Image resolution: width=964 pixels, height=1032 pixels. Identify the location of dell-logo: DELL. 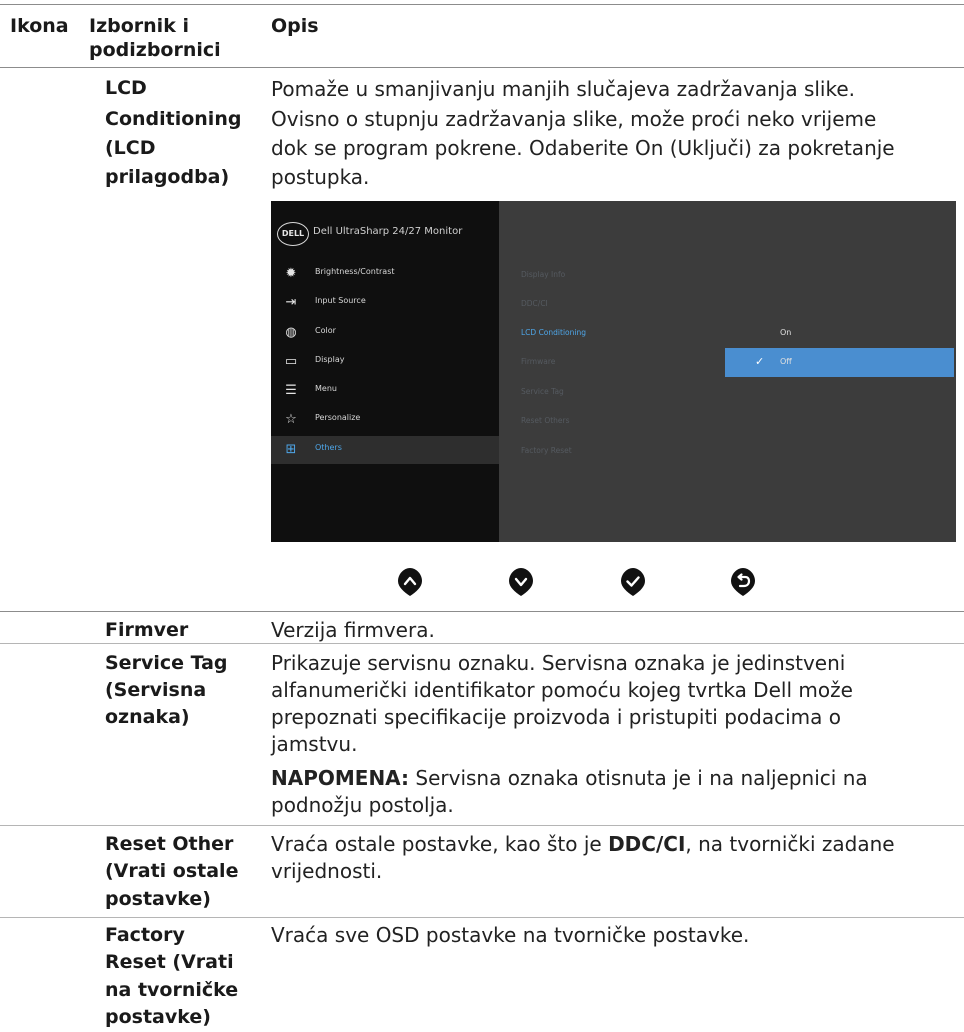
(293, 234).